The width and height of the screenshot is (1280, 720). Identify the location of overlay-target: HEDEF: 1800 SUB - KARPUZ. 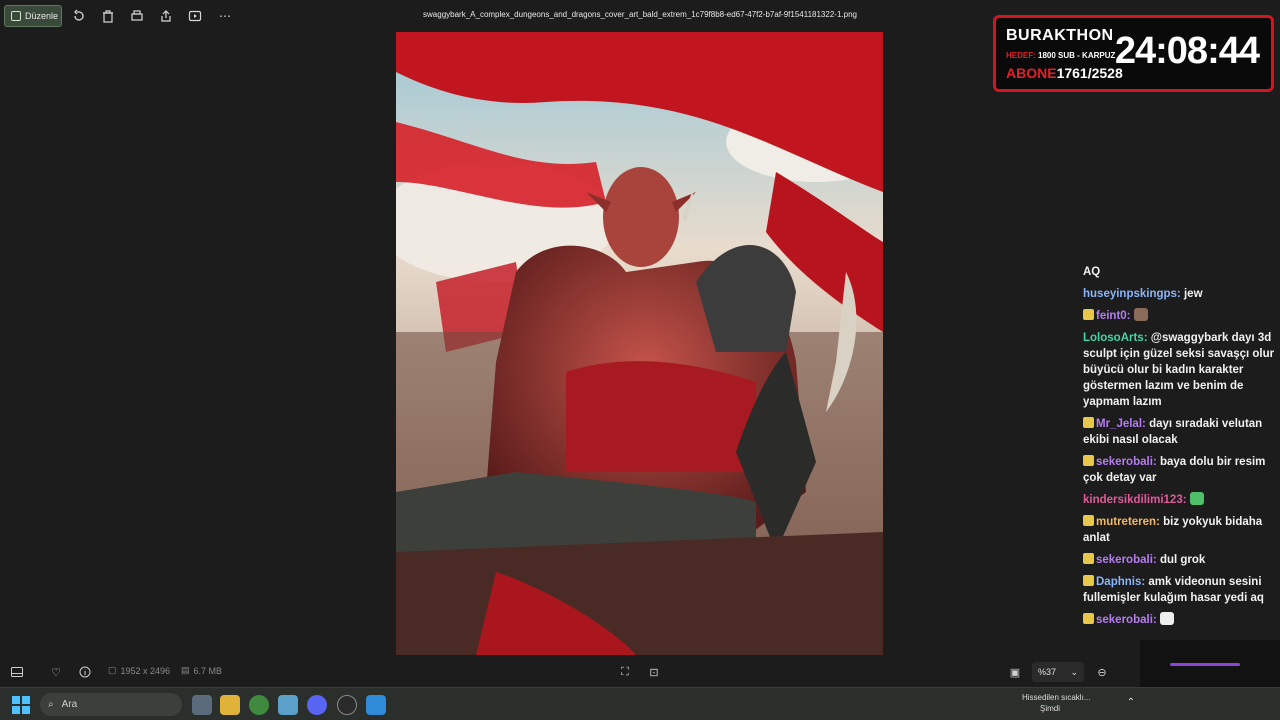
(1060, 55).